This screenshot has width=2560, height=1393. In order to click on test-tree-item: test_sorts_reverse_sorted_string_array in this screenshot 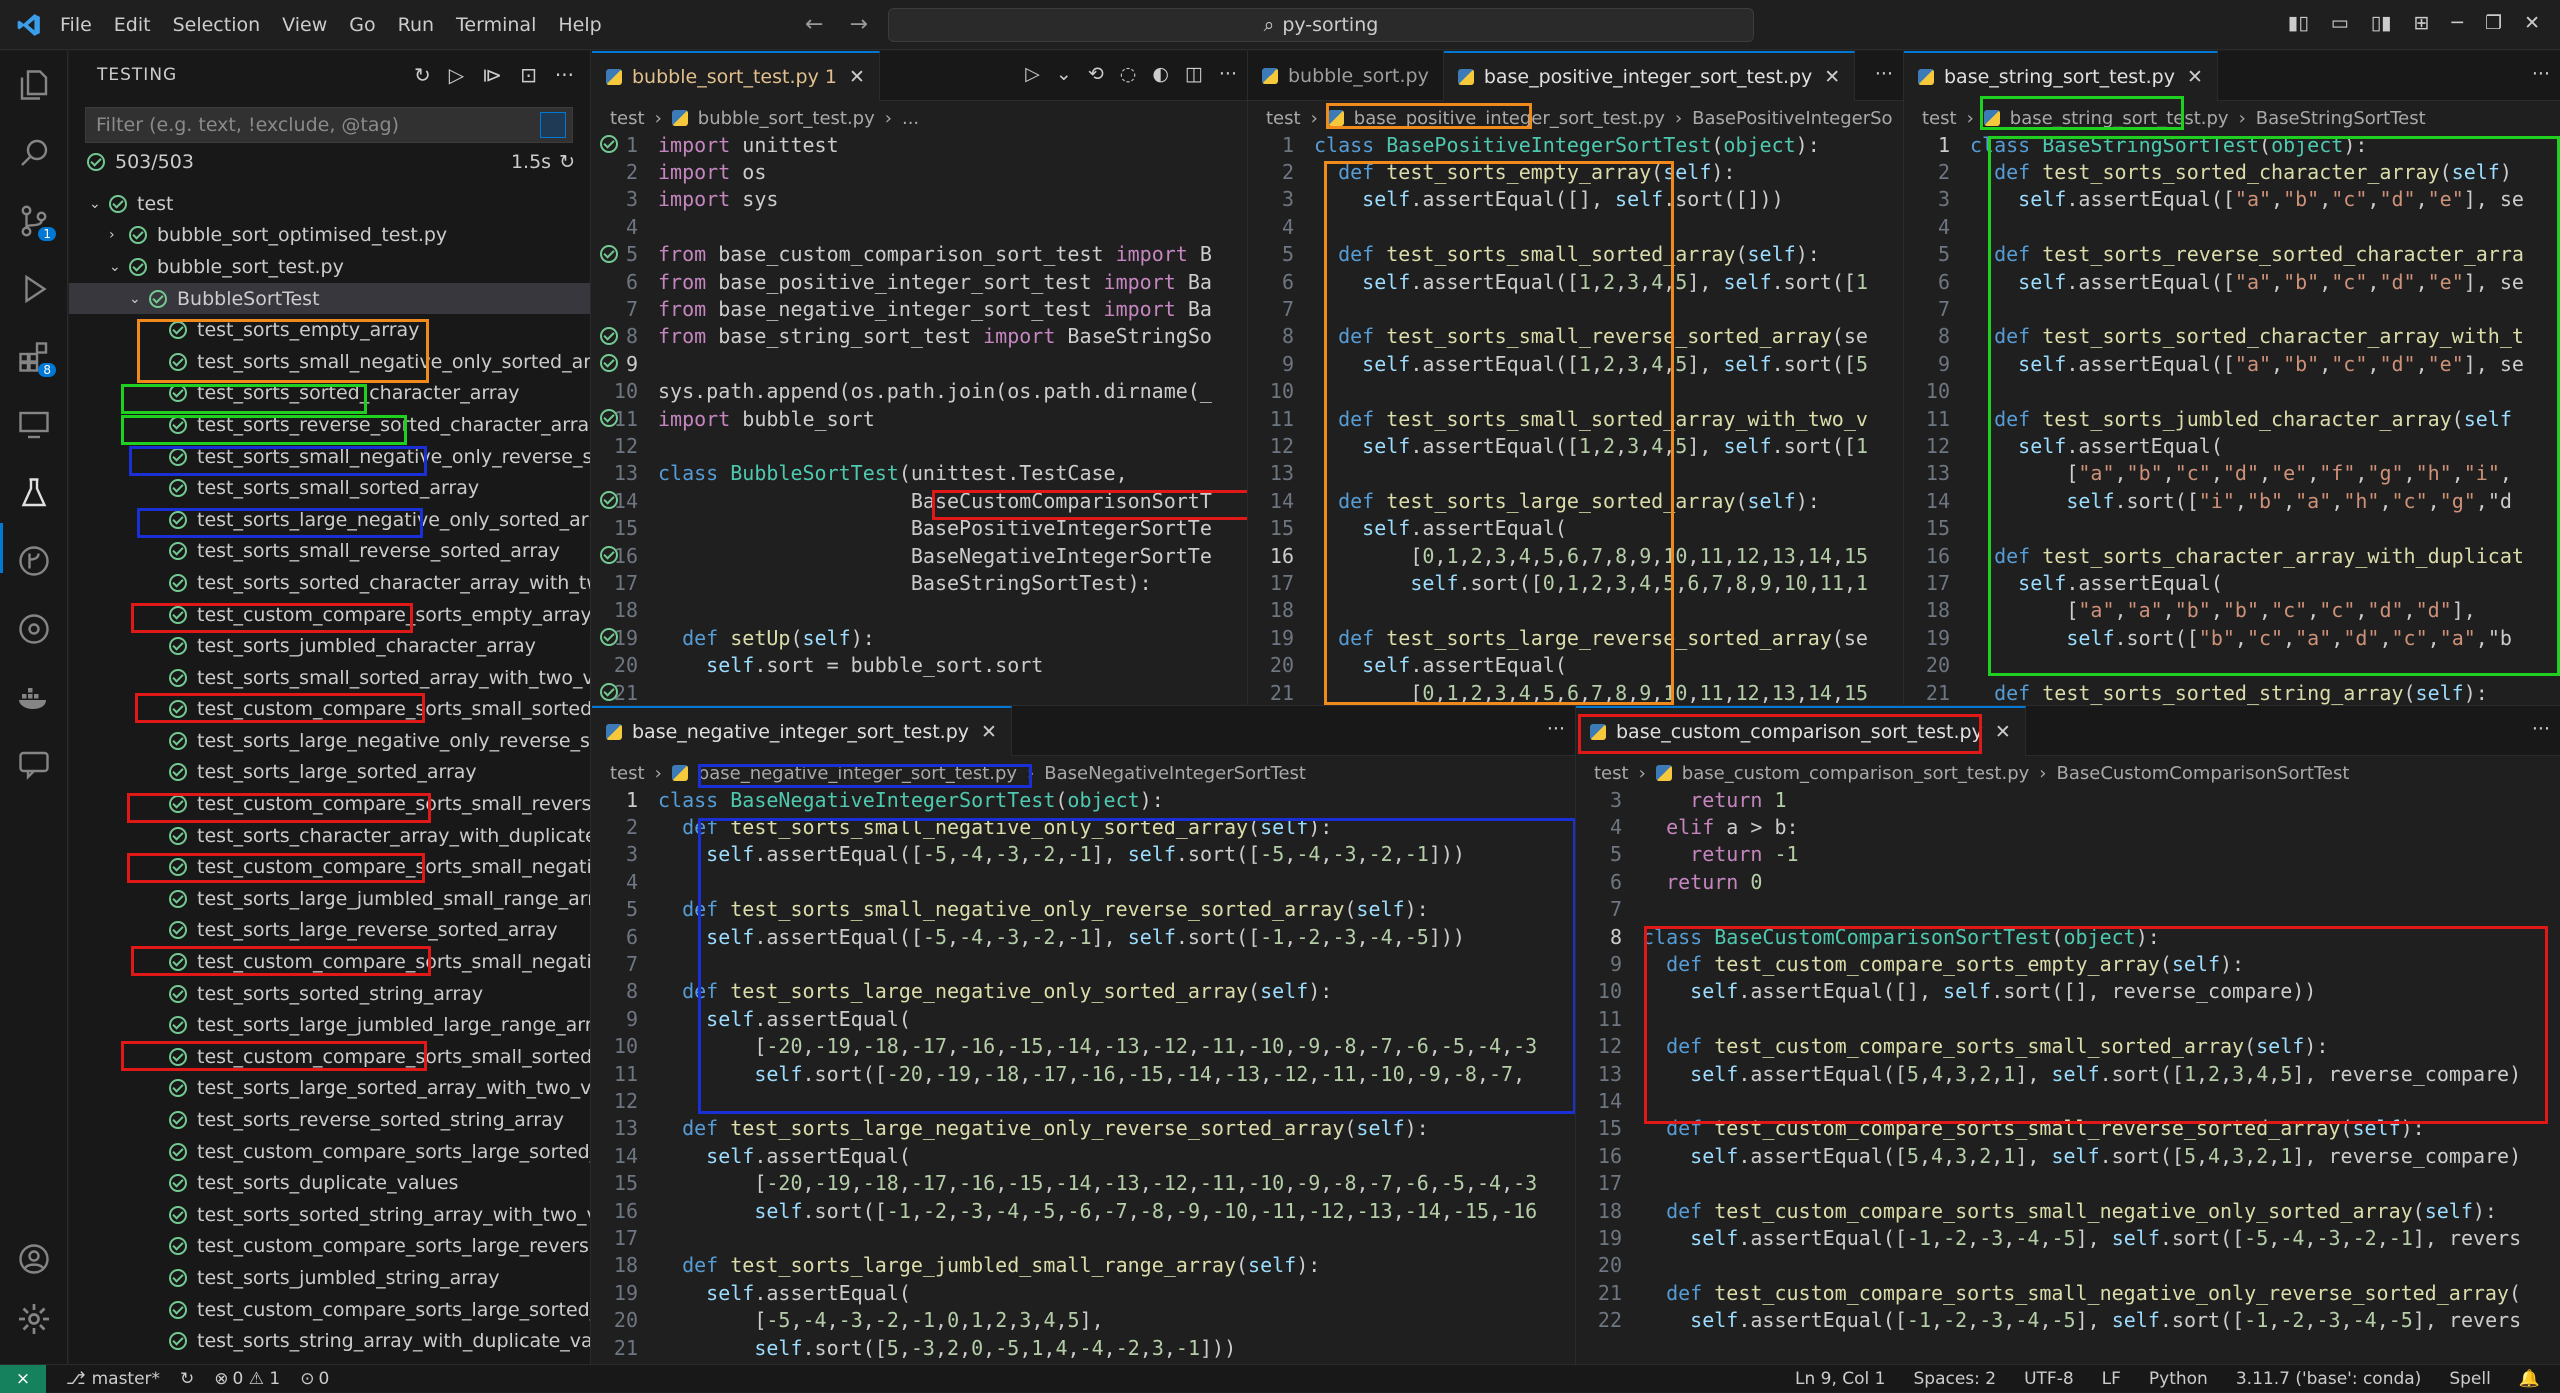, I will do `click(329, 1120)`.